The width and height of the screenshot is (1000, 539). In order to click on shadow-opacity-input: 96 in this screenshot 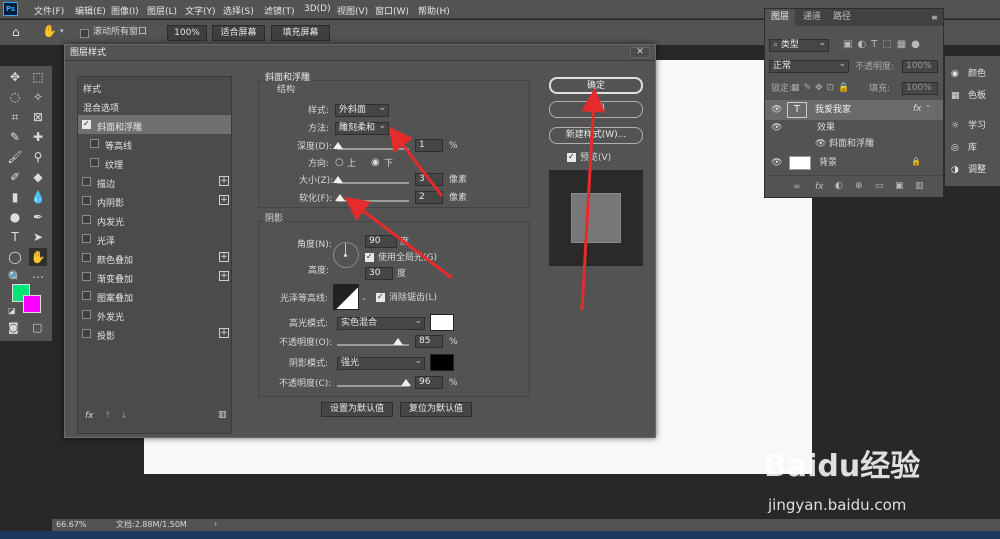, I will do `click(429, 382)`.